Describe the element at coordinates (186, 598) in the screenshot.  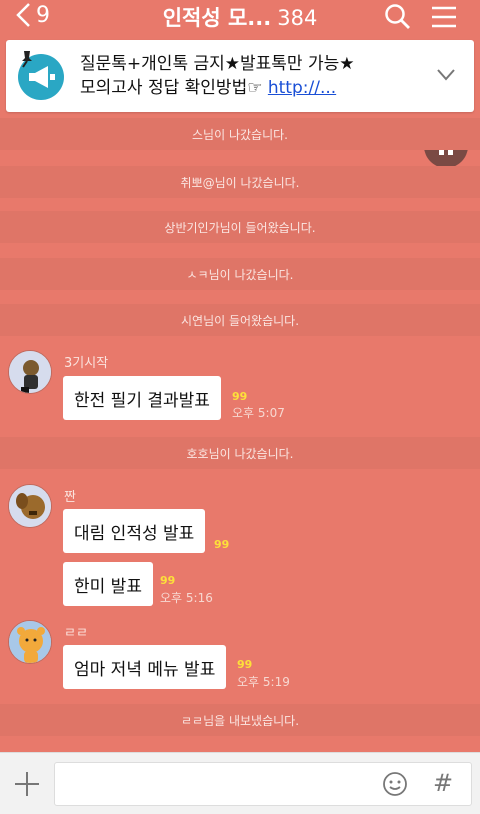
I see `message-time: 오후 5:16` at that location.